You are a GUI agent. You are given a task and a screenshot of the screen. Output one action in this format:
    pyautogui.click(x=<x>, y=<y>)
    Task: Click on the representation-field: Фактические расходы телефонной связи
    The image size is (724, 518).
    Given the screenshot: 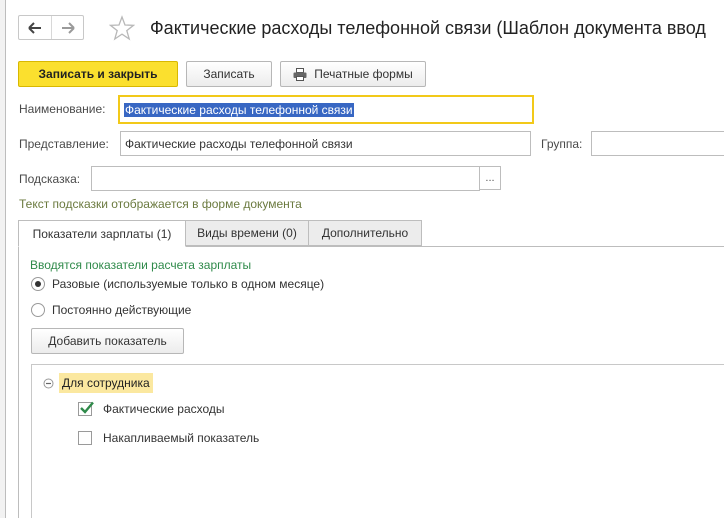 What is the action you would take?
    pyautogui.click(x=325, y=143)
    